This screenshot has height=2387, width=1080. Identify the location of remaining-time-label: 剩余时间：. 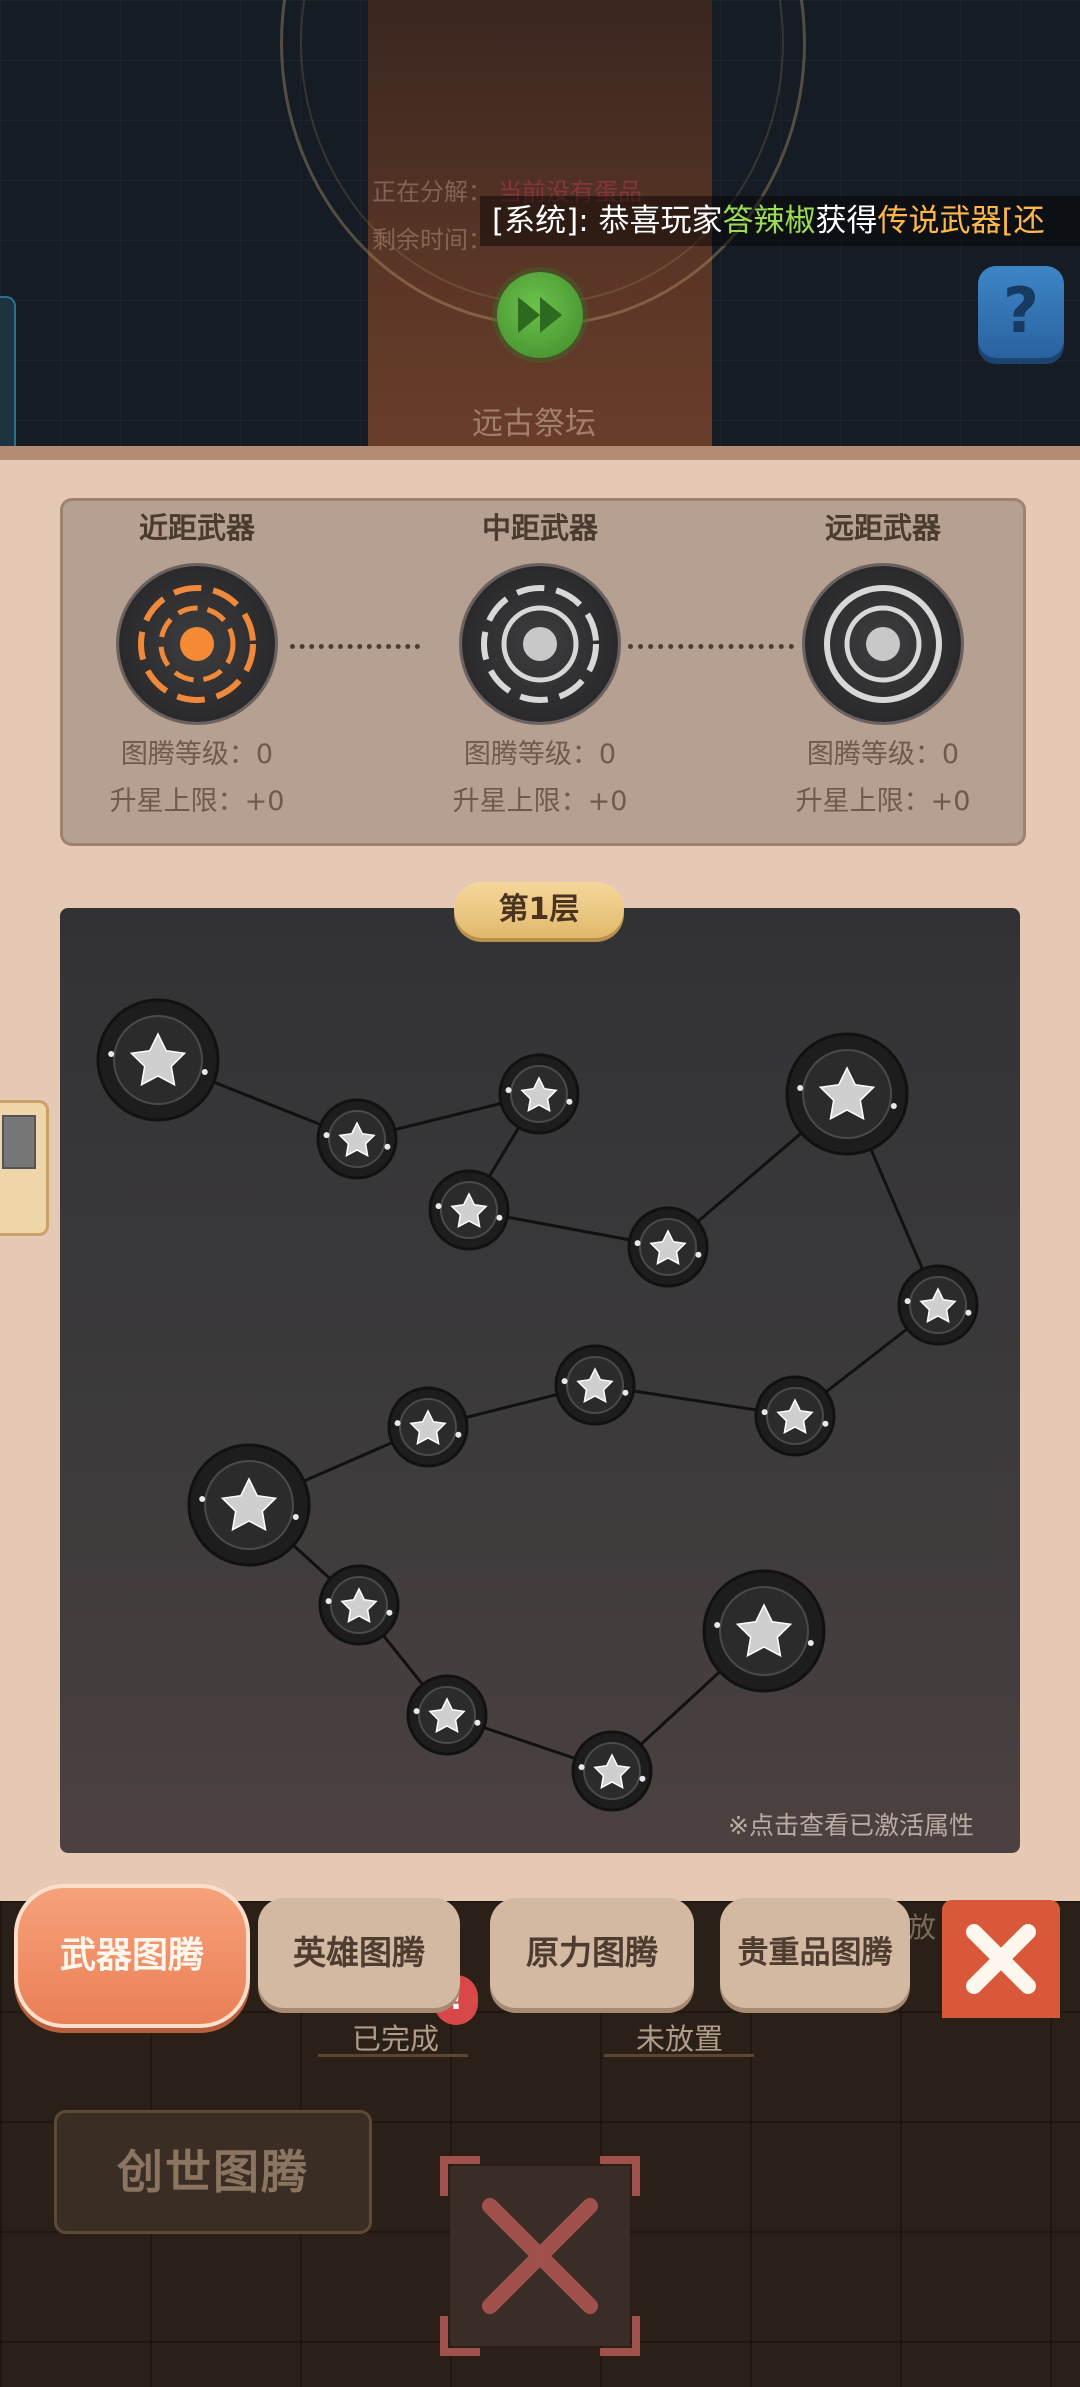
(432, 240).